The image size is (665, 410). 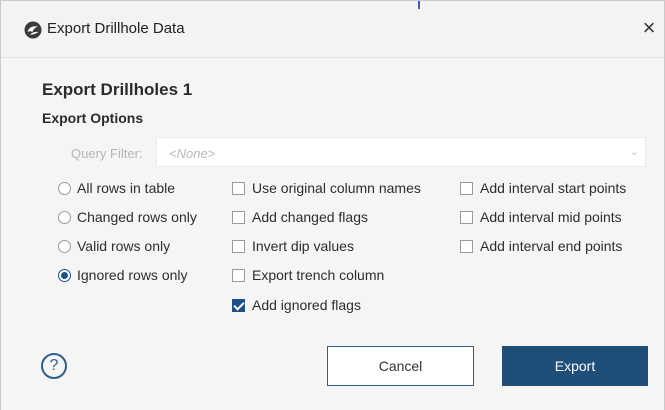 What do you see at coordinates (551, 246) in the screenshot?
I see `checkbox-label: Add interval end points` at bounding box center [551, 246].